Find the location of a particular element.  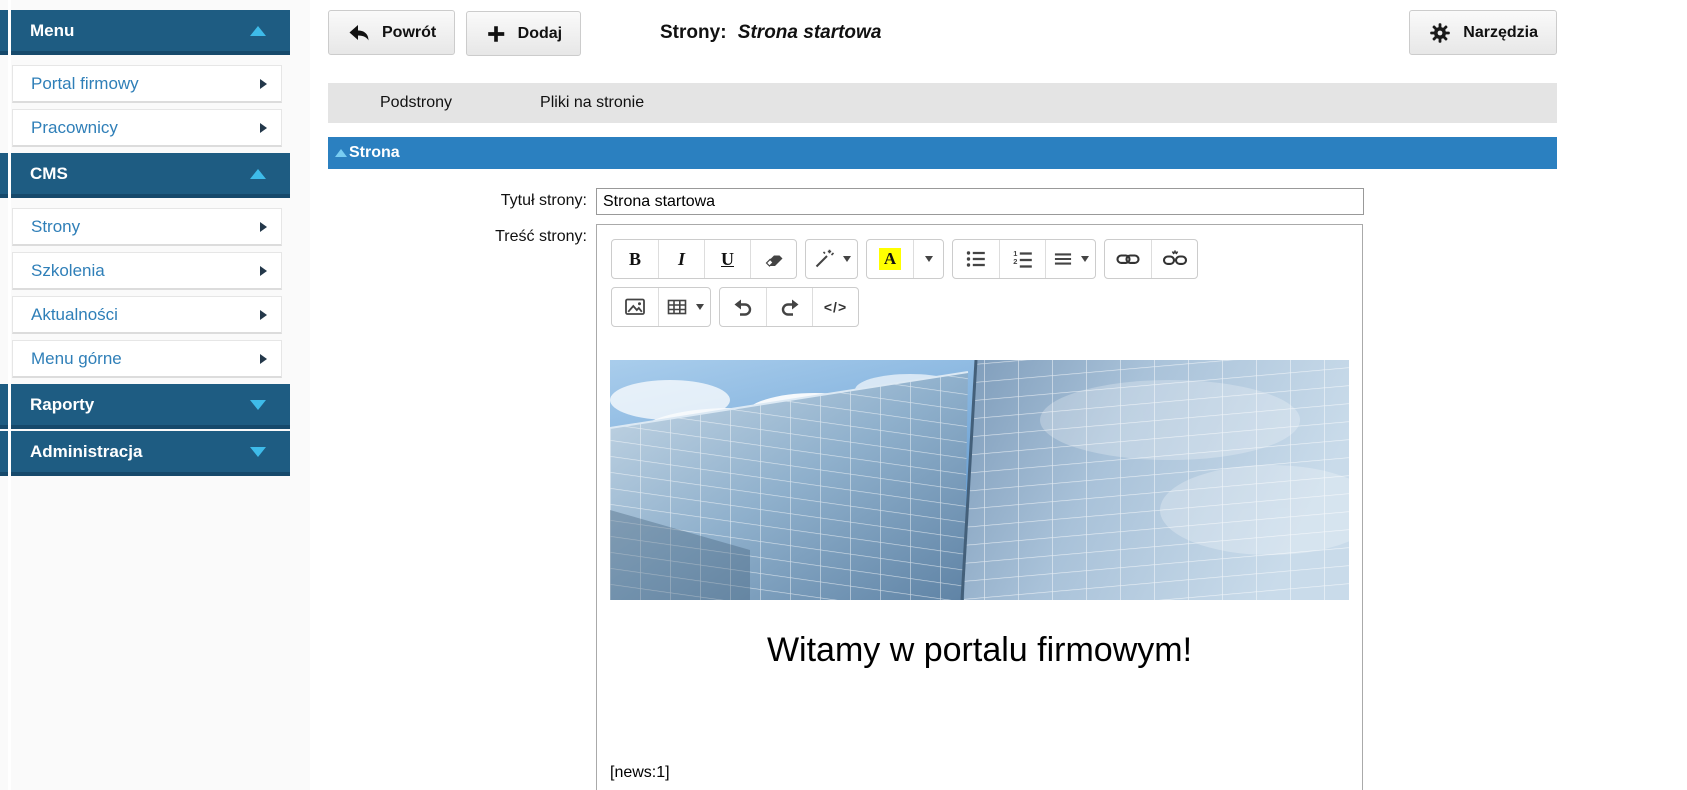

clear-format-button is located at coordinates (773, 259).